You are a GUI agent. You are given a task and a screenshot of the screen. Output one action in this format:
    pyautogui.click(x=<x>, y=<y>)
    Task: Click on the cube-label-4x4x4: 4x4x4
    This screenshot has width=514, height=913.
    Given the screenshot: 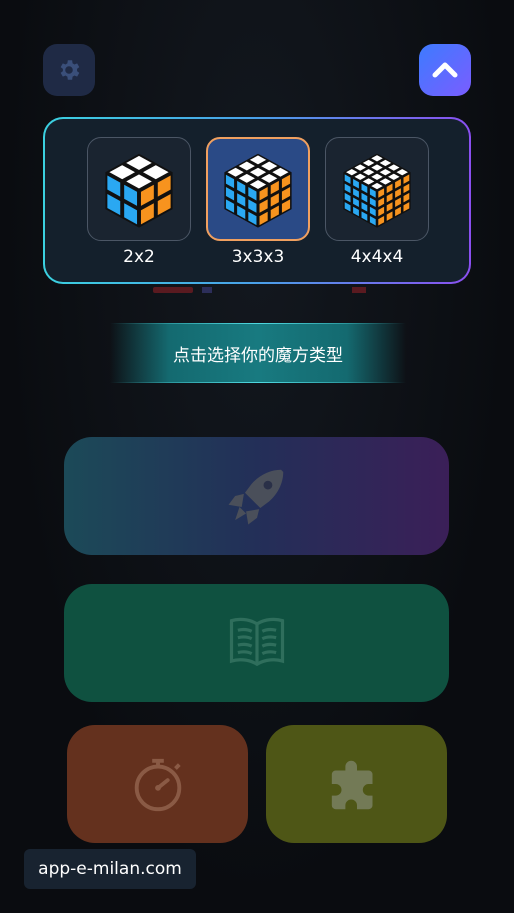 What is the action you would take?
    pyautogui.click(x=377, y=257)
    